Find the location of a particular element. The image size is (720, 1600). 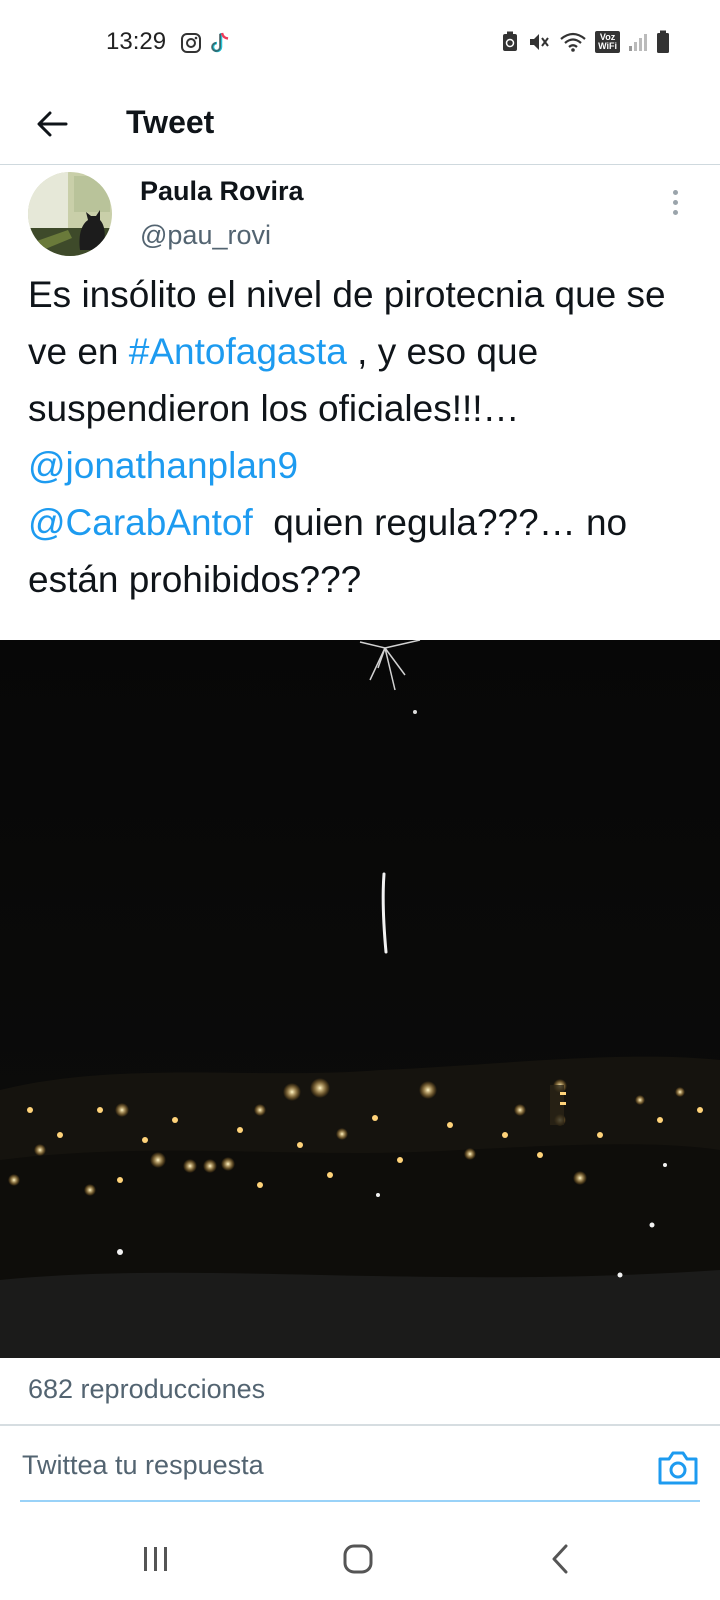

page-title: Tweet is located at coordinates (170, 122).